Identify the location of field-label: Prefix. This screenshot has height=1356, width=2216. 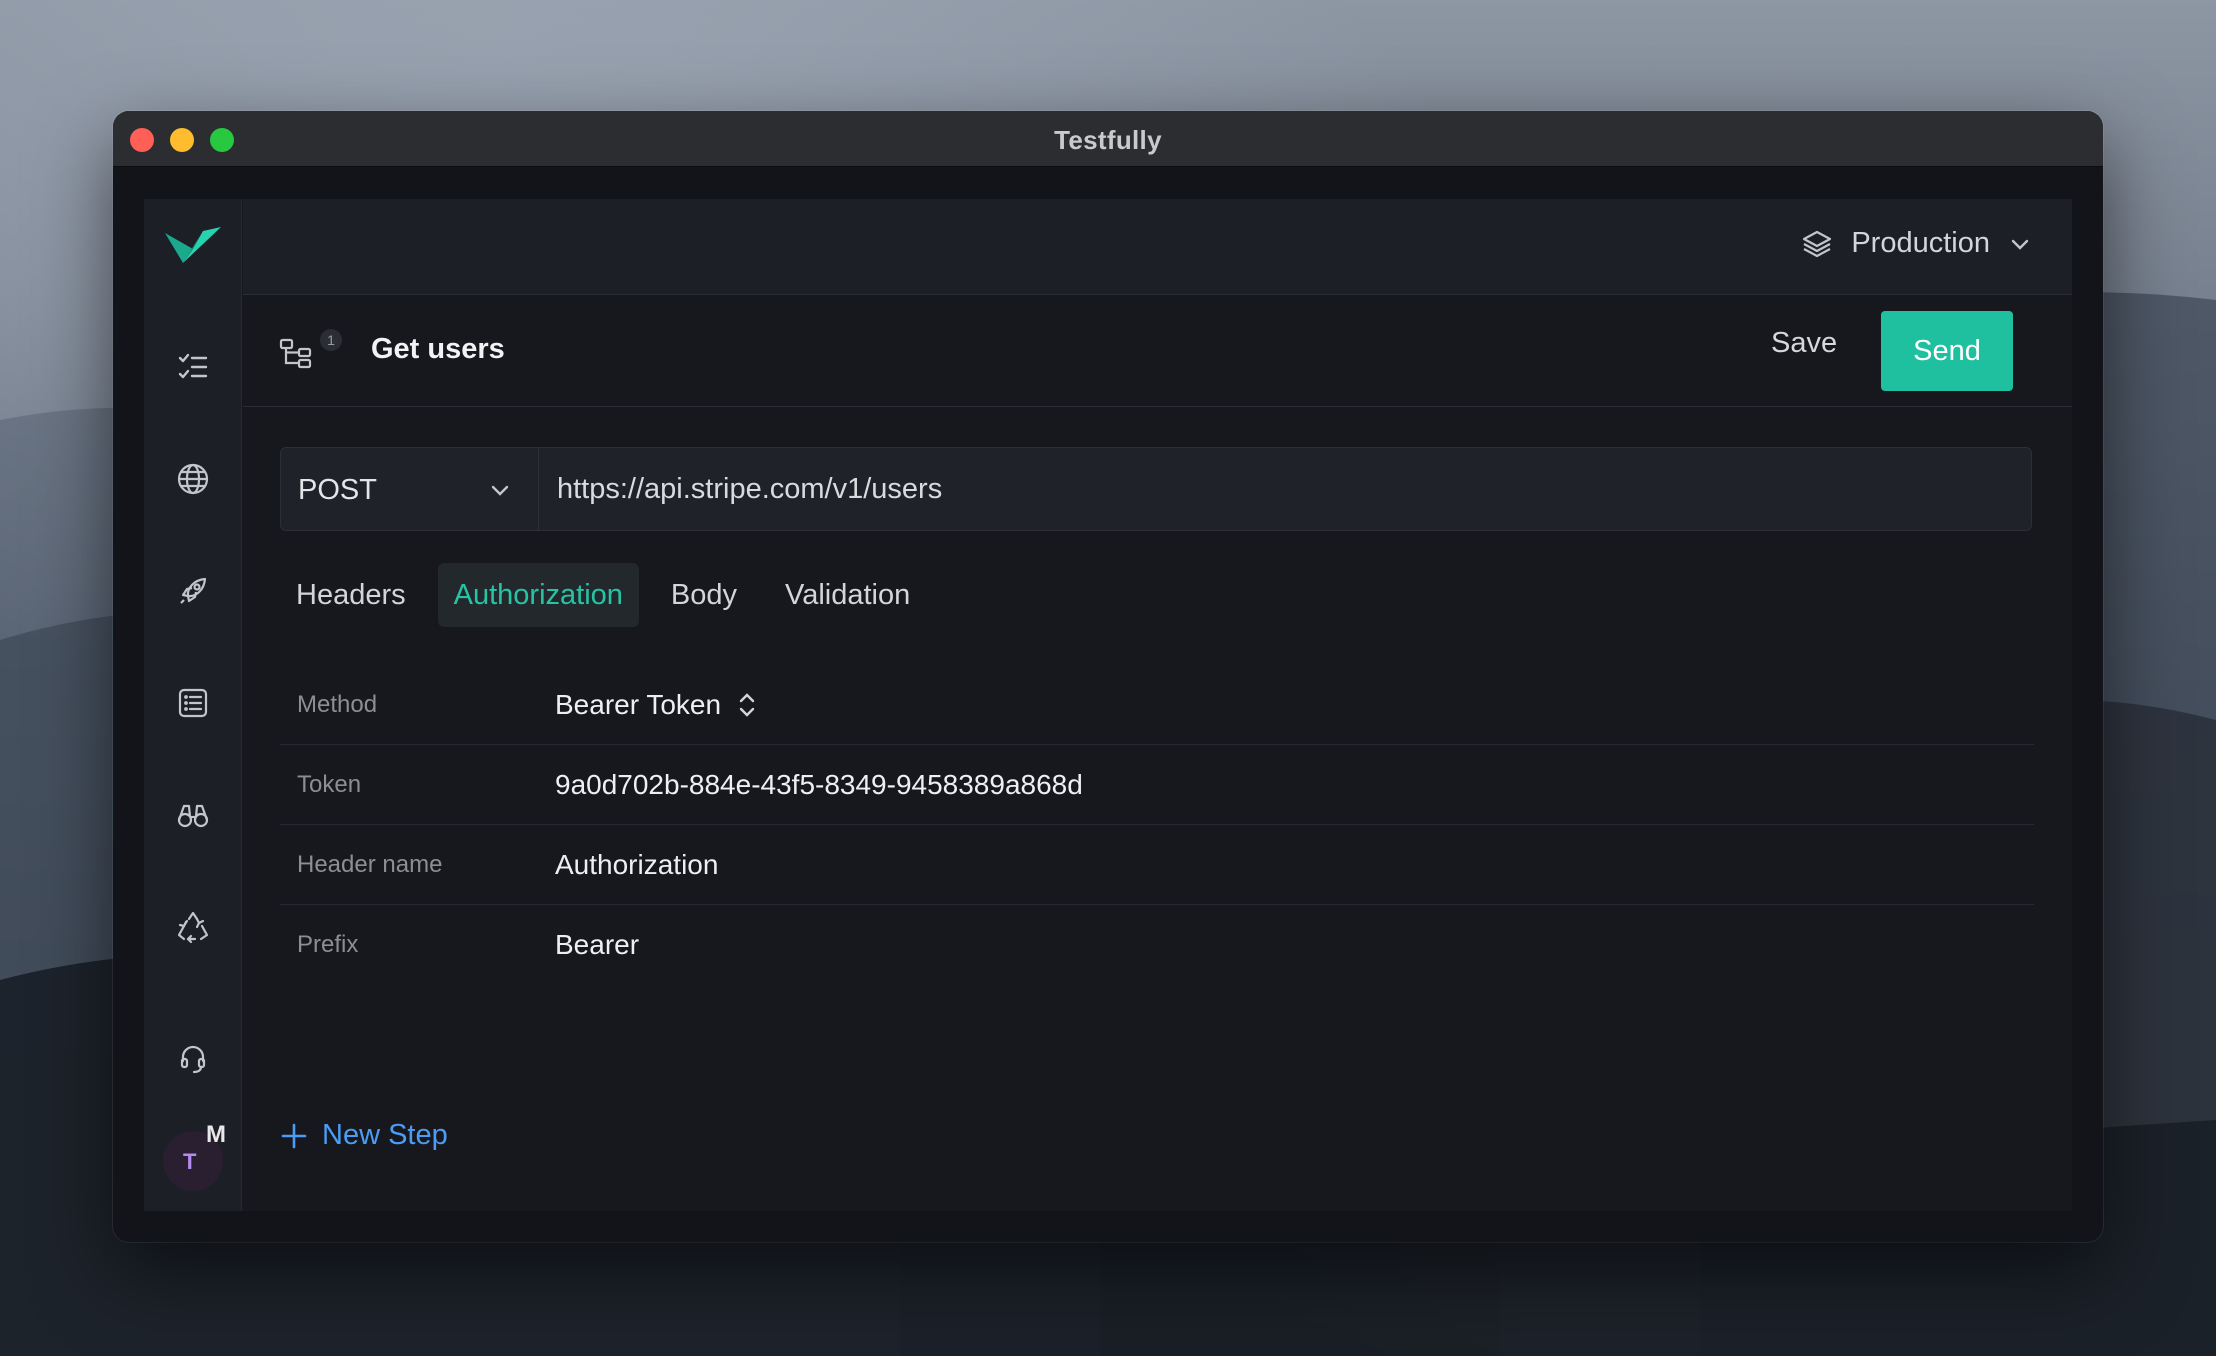
(328, 944).